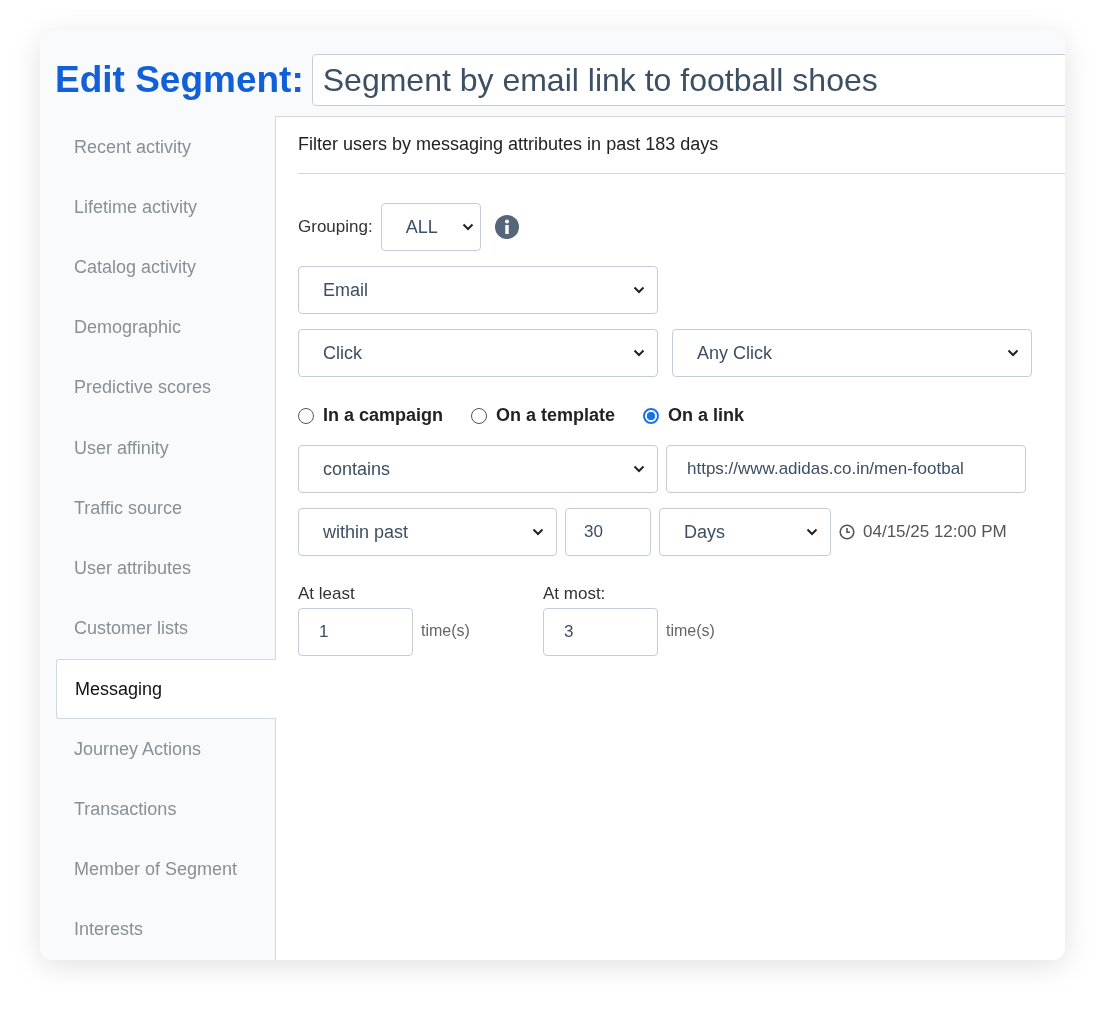 This screenshot has height=1010, width=1105. What do you see at coordinates (427, 532) in the screenshot?
I see `time-operator-select: within past` at bounding box center [427, 532].